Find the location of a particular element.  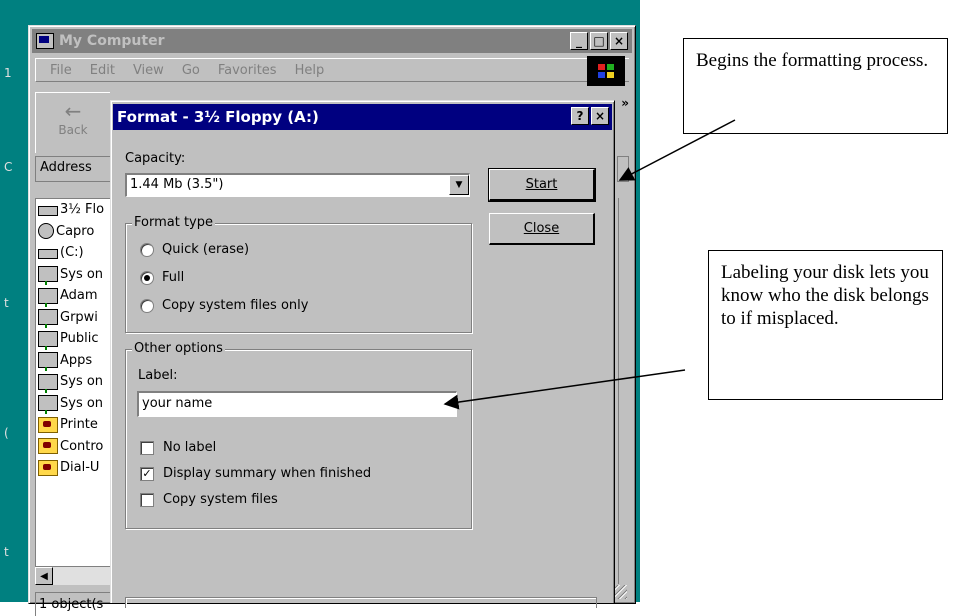

arrow-to-start is located at coordinates (677, 150).